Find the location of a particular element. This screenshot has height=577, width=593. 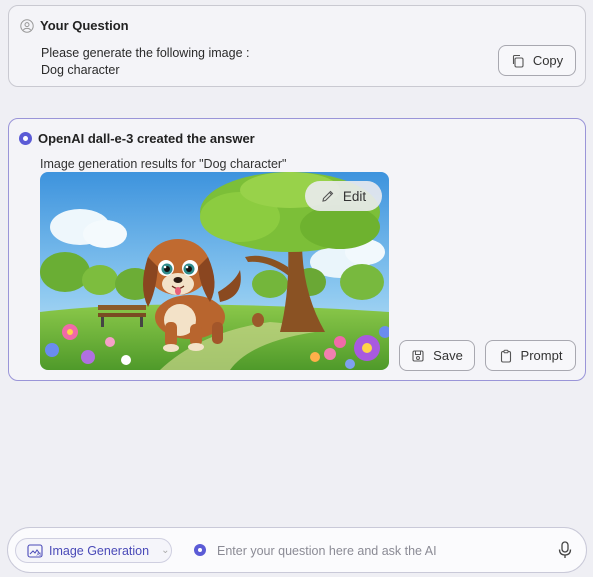

chat-input-bar: AI Image Generation ⌄ is located at coordinates (297, 550).